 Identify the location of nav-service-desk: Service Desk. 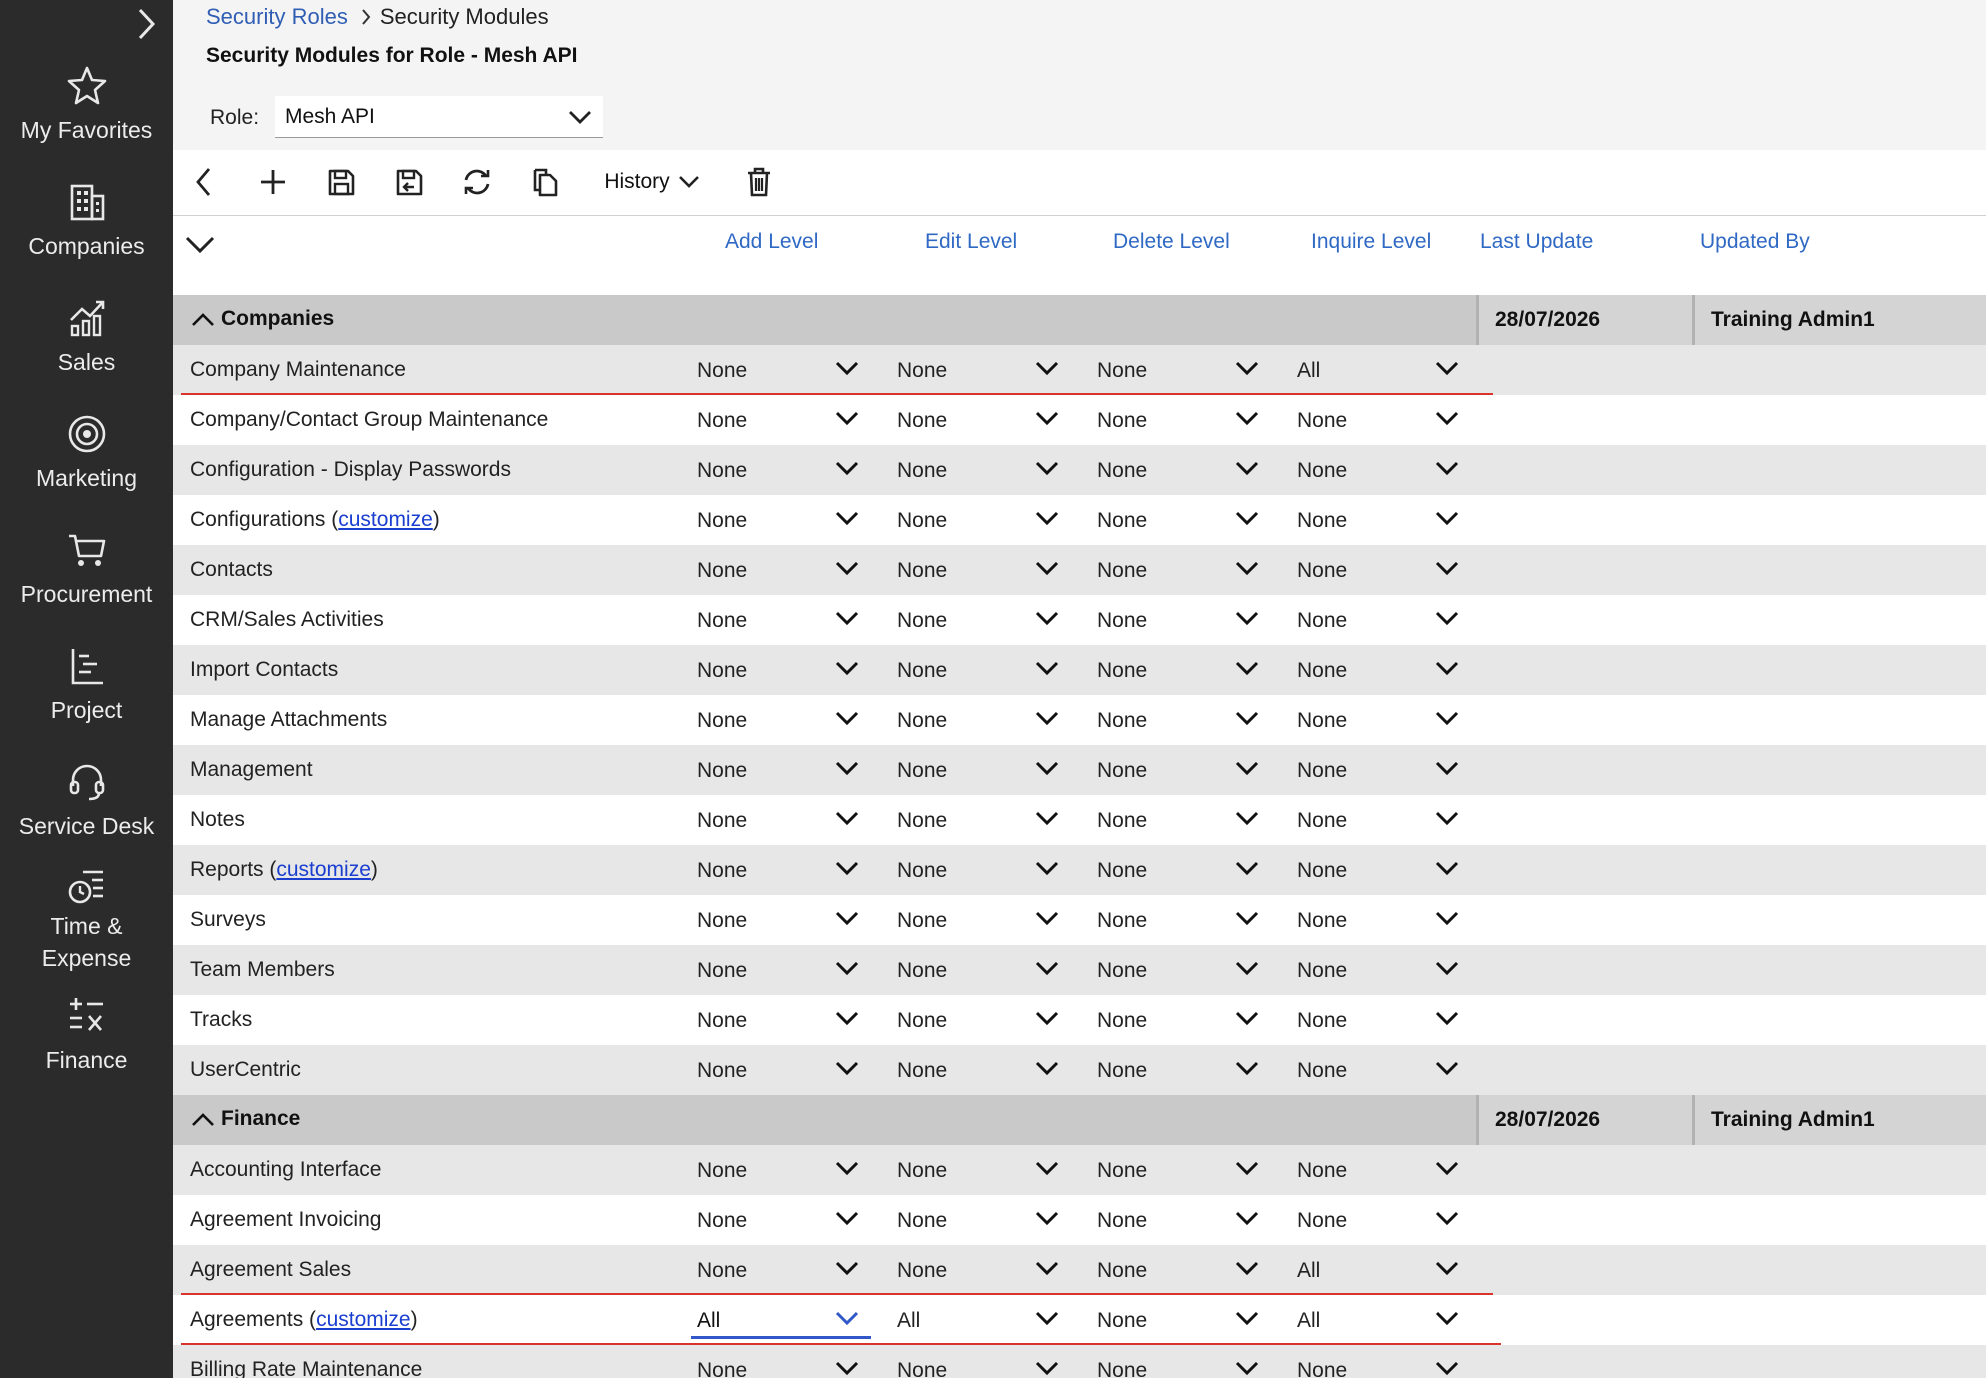
(86, 801).